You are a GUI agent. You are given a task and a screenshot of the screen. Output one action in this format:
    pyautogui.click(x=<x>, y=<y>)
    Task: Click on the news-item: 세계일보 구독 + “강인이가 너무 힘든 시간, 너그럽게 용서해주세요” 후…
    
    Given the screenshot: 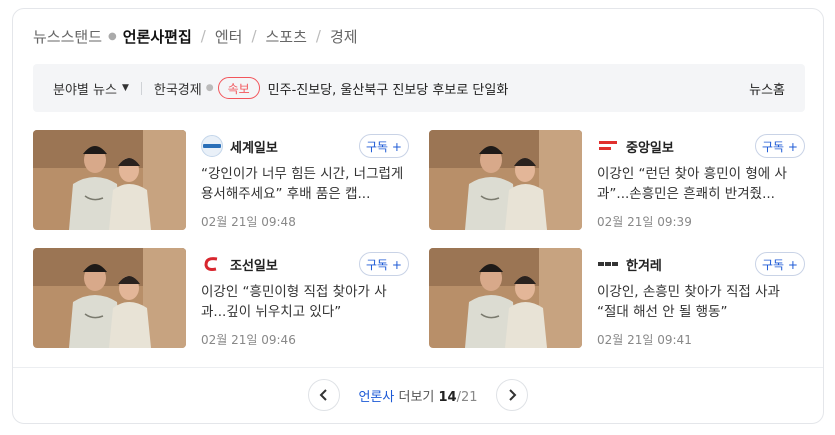 What is the action you would take?
    pyautogui.click(x=221, y=180)
    